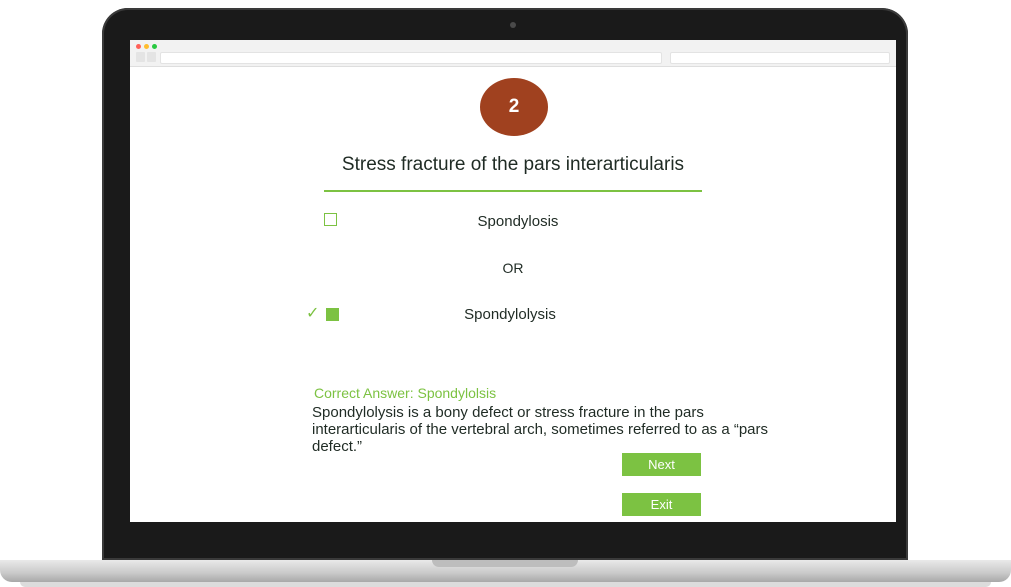 Image resolution: width=1011 pixels, height=587 pixels. What do you see at coordinates (514, 107) in the screenshot?
I see `question-number-badge: 2` at bounding box center [514, 107].